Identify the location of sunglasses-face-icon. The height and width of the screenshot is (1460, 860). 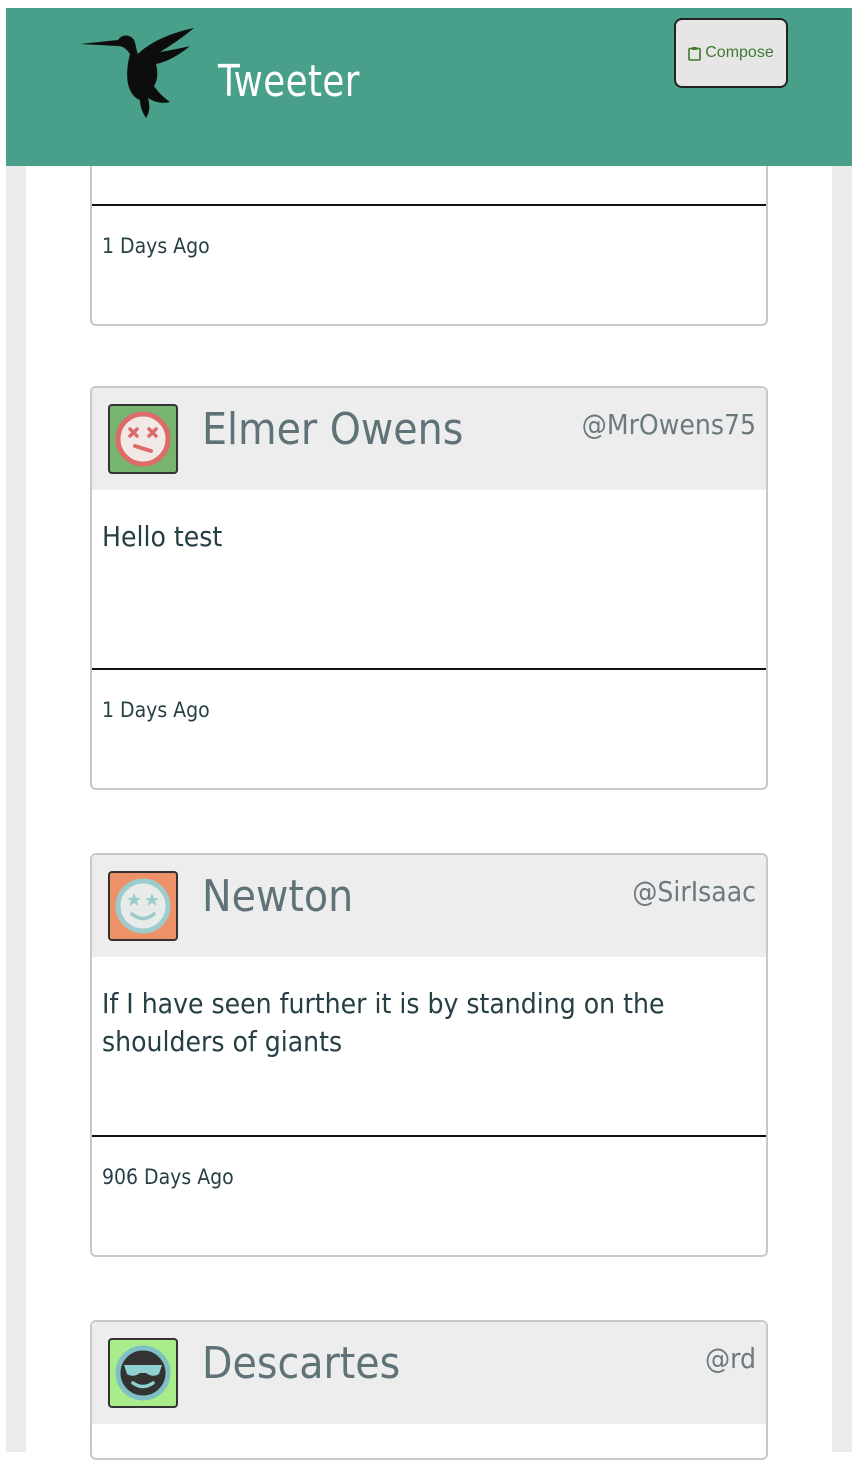
(143, 1373).